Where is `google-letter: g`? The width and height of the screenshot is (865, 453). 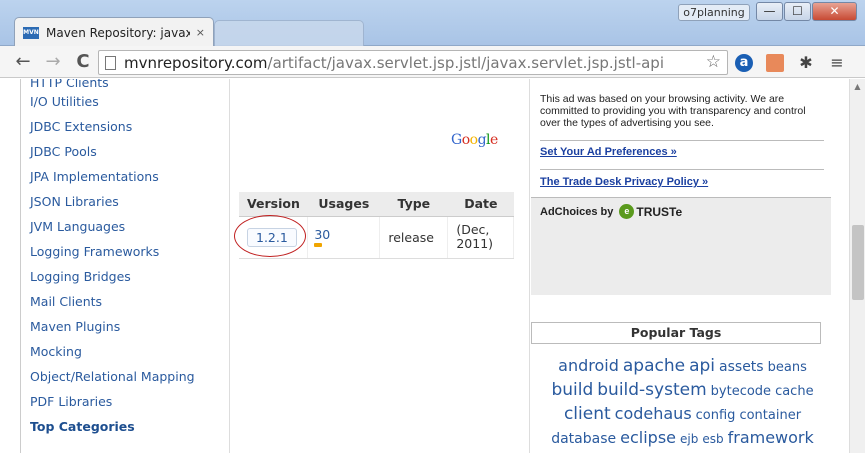
google-letter: g is located at coordinates (482, 140).